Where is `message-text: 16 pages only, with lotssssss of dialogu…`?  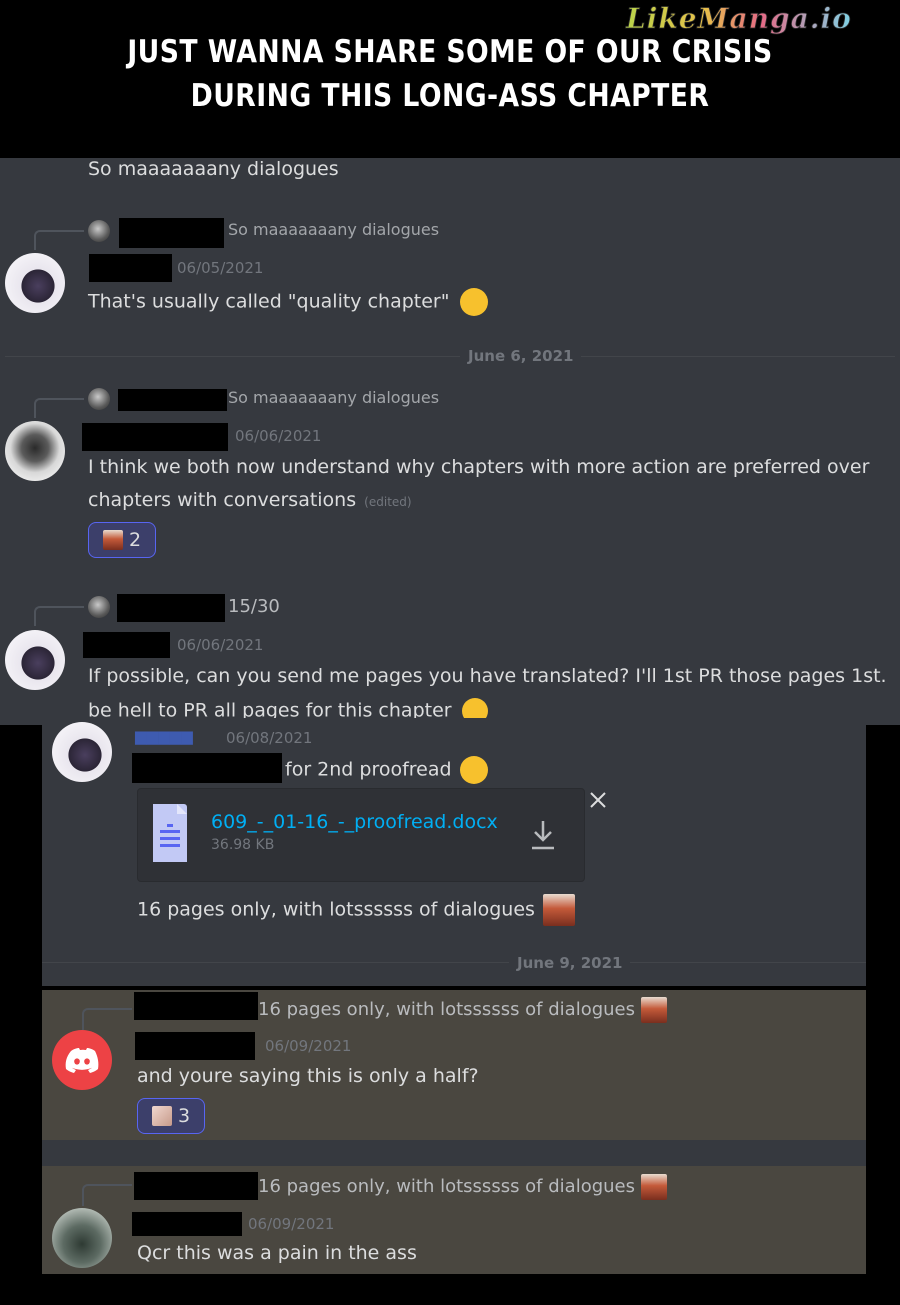 message-text: 16 pages only, with lotssssss of dialogu… is located at coordinates (356, 910).